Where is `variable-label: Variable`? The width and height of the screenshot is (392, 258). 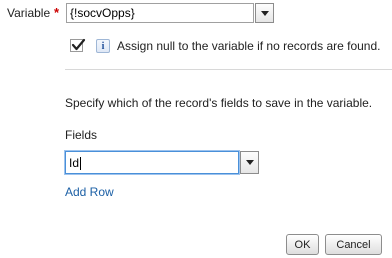 variable-label: Variable is located at coordinates (29, 13).